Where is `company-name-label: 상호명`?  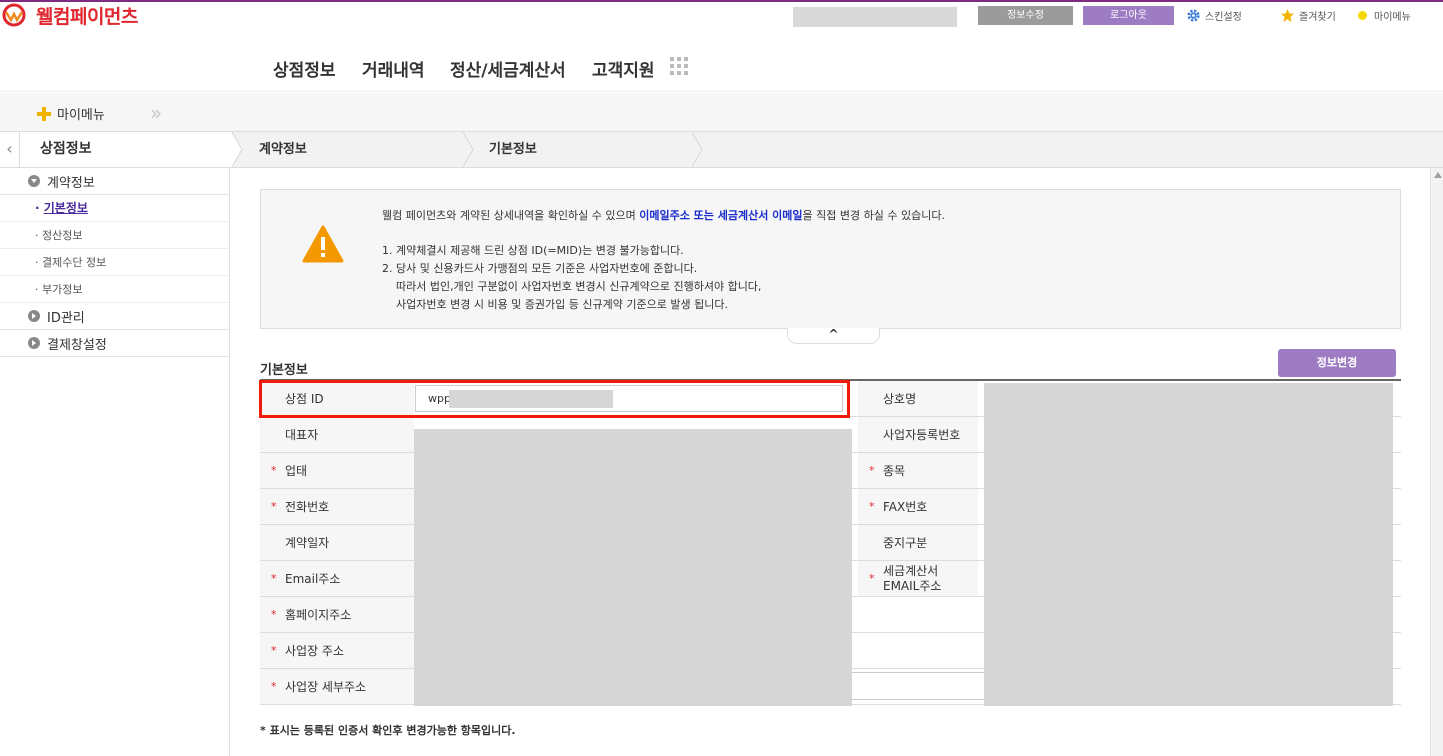
company-name-label: 상호명 is located at coordinates (918, 398).